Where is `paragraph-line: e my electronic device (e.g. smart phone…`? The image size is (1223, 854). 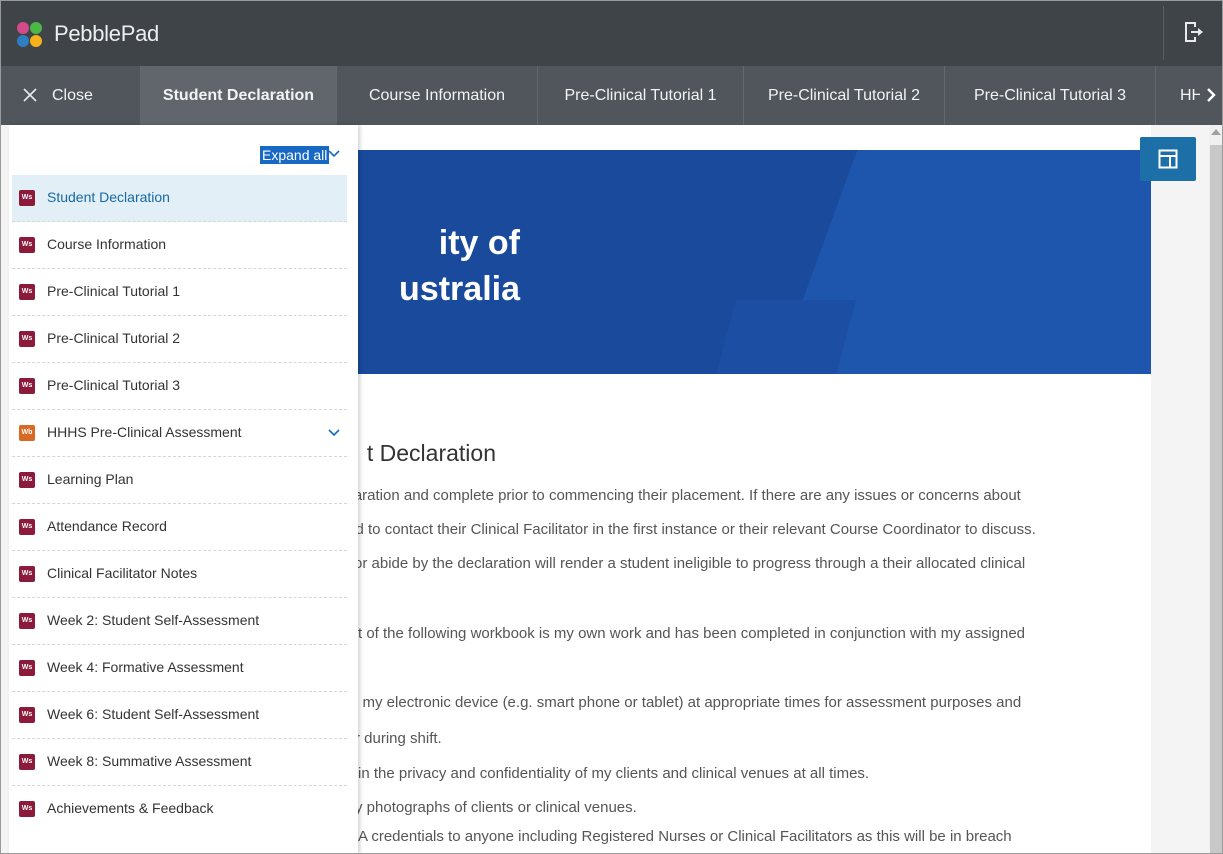 paragraph-line: e my electronic device (e.g. smart phone… is located at coordinates (686, 702).